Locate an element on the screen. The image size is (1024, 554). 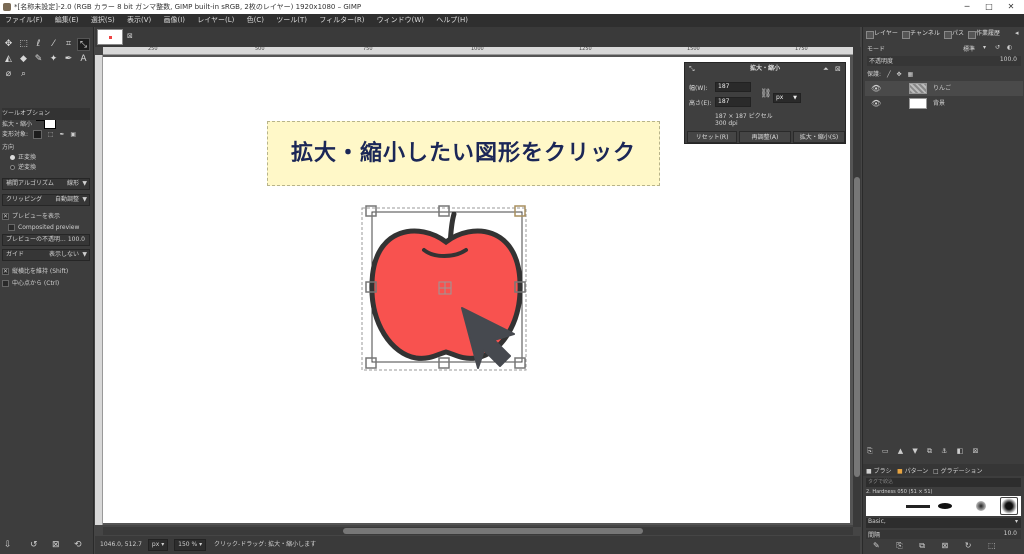
chain-link-icon: ⛓ is located at coordinates (765, 94).